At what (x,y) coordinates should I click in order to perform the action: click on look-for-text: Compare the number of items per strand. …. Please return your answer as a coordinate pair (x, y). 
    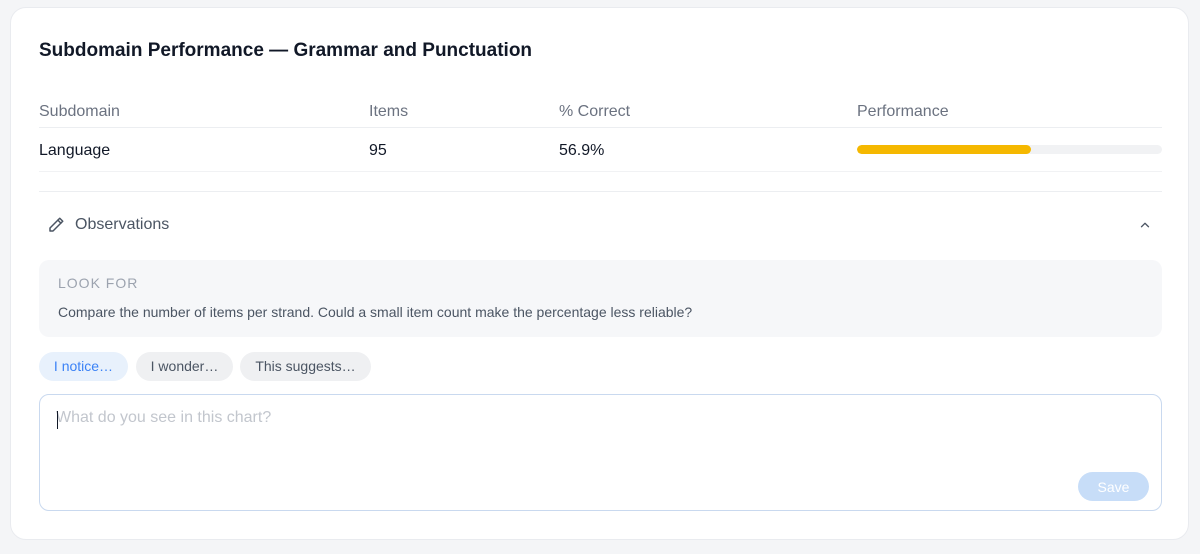
    Looking at the image, I should click on (375, 312).